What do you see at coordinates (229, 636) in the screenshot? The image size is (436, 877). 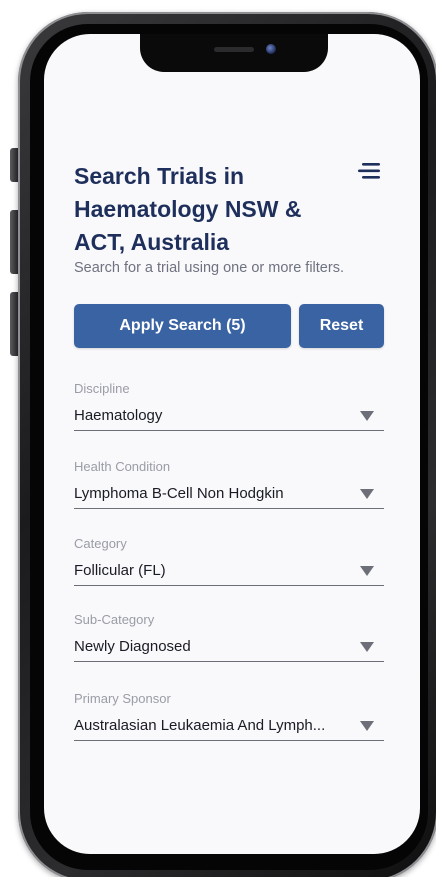 I see `filter-sub-category: Sub-Category Newly Diagnosed` at bounding box center [229, 636].